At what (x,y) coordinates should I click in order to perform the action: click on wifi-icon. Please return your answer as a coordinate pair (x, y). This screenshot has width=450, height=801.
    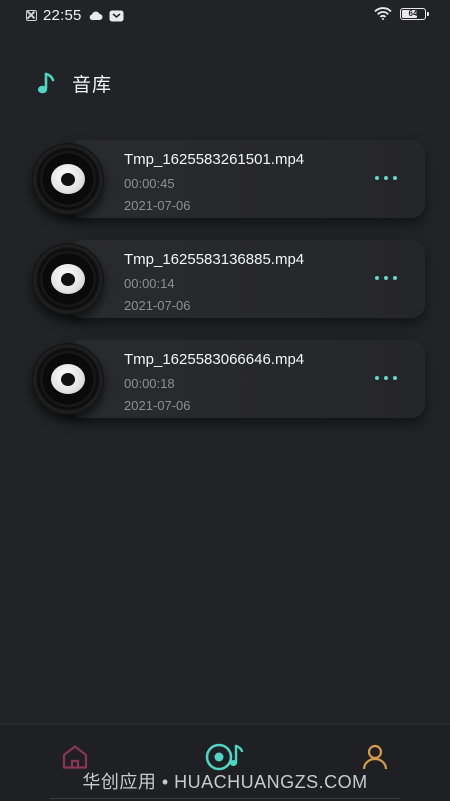
    Looking at the image, I should click on (383, 13).